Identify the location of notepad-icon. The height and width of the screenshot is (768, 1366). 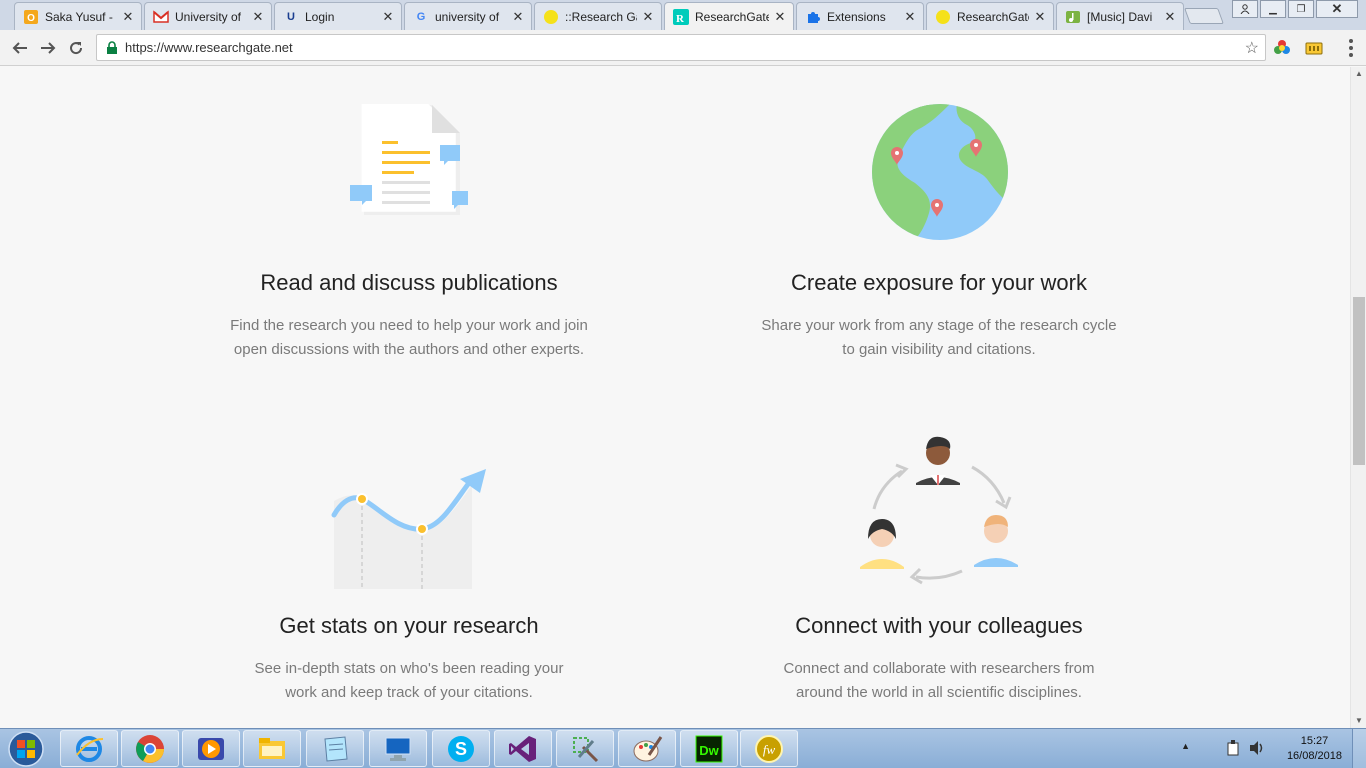
(336, 748).